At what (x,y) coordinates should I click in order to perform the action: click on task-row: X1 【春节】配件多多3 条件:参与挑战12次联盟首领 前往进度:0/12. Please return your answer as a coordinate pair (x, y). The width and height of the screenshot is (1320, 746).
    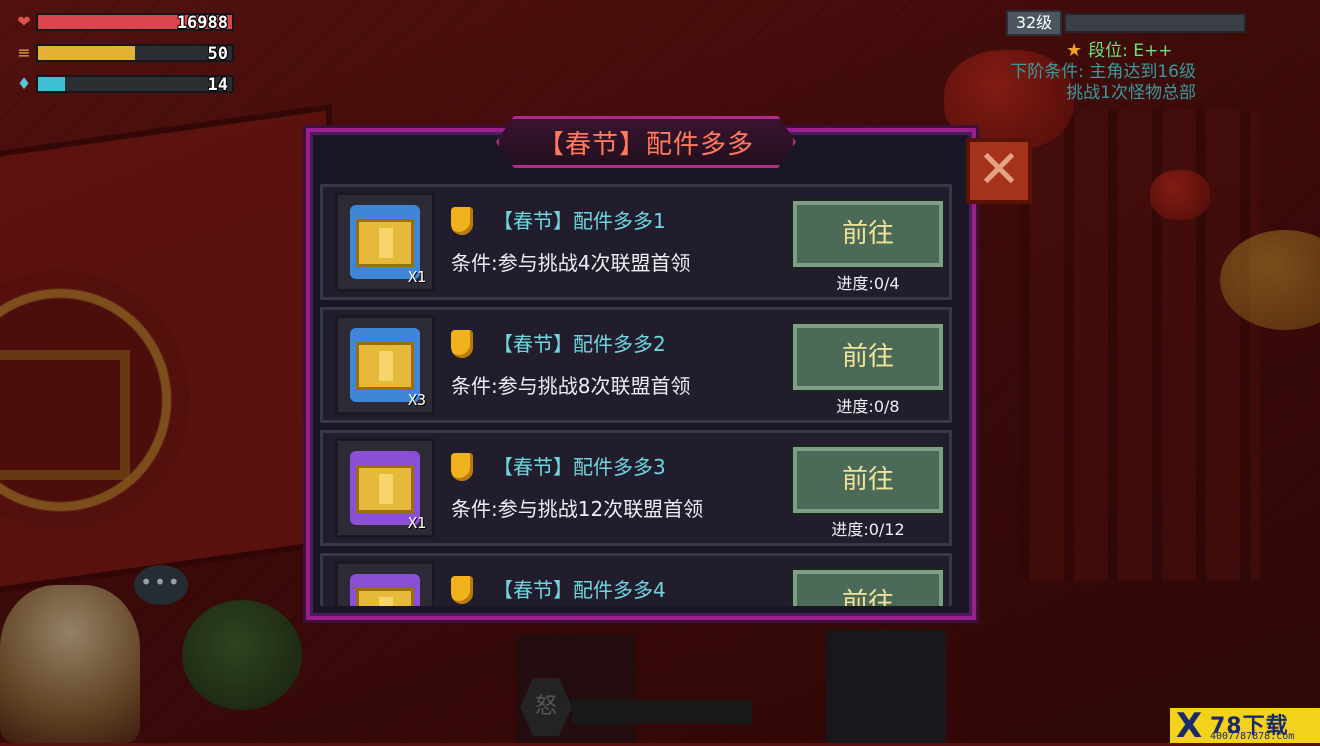
    Looking at the image, I should click on (636, 488).